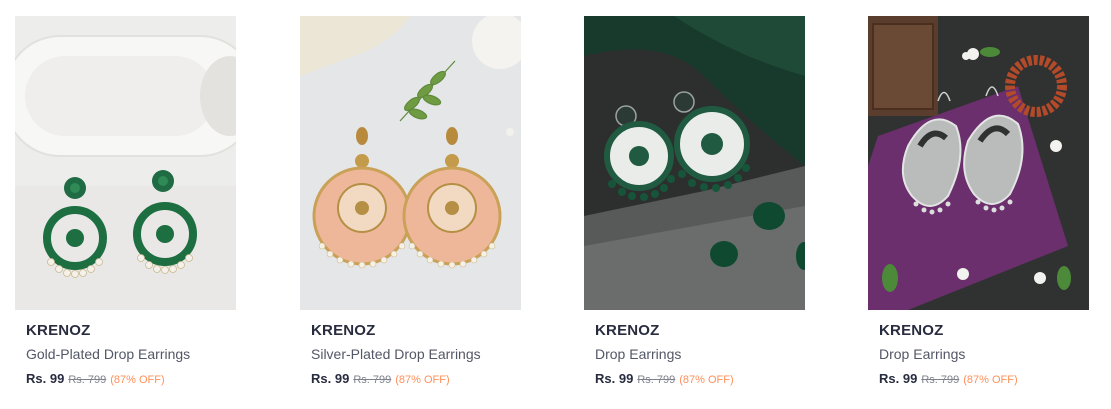 This screenshot has height=409, width=1111. I want to click on product-name: Silver-Plated Drop Earrings, so click(396, 354).